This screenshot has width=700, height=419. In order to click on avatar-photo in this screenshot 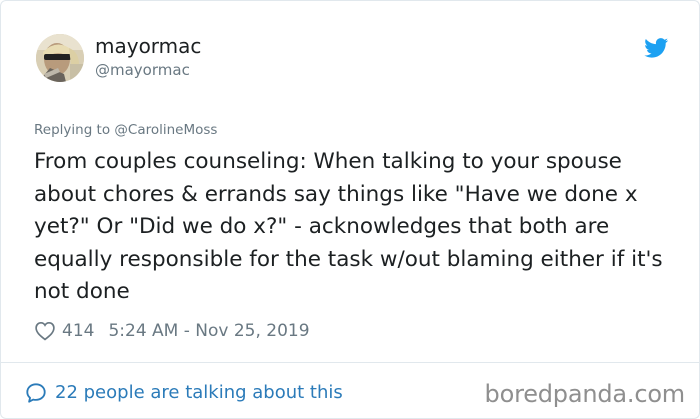, I will do `click(60, 58)`.